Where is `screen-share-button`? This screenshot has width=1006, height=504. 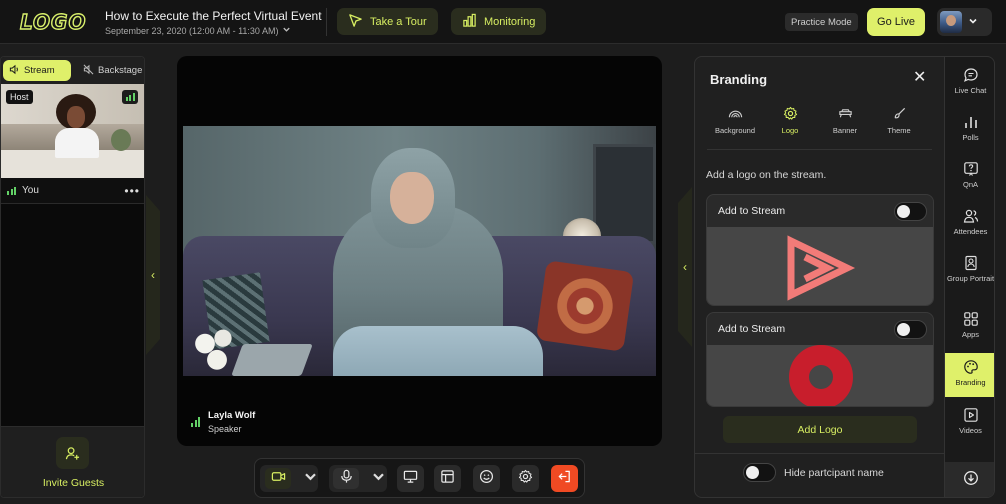 screen-share-button is located at coordinates (410, 478).